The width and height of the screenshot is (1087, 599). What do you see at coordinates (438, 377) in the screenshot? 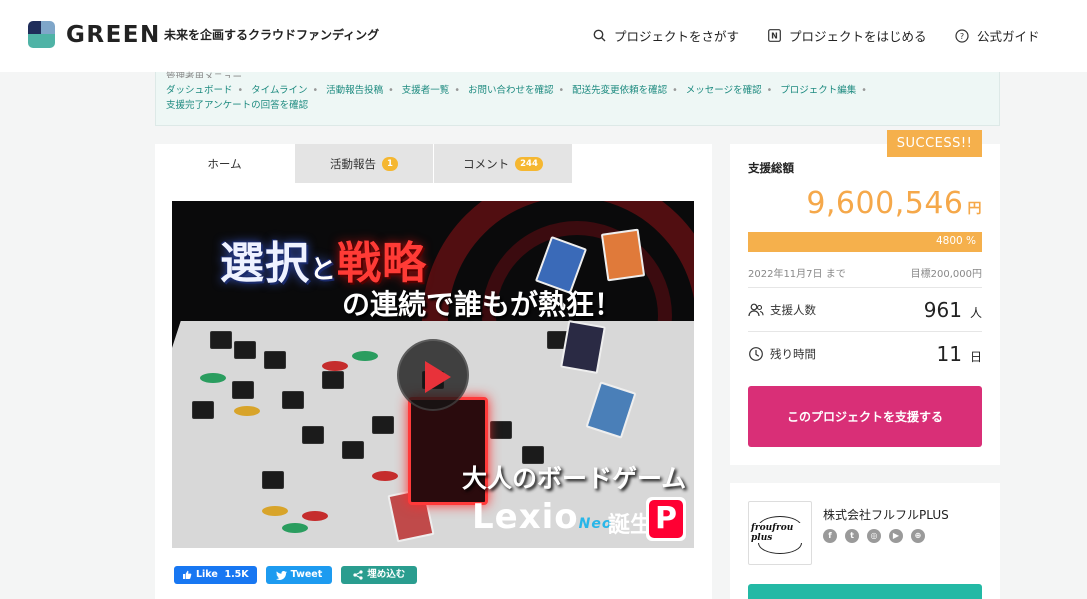
I see `play-icon` at bounding box center [438, 377].